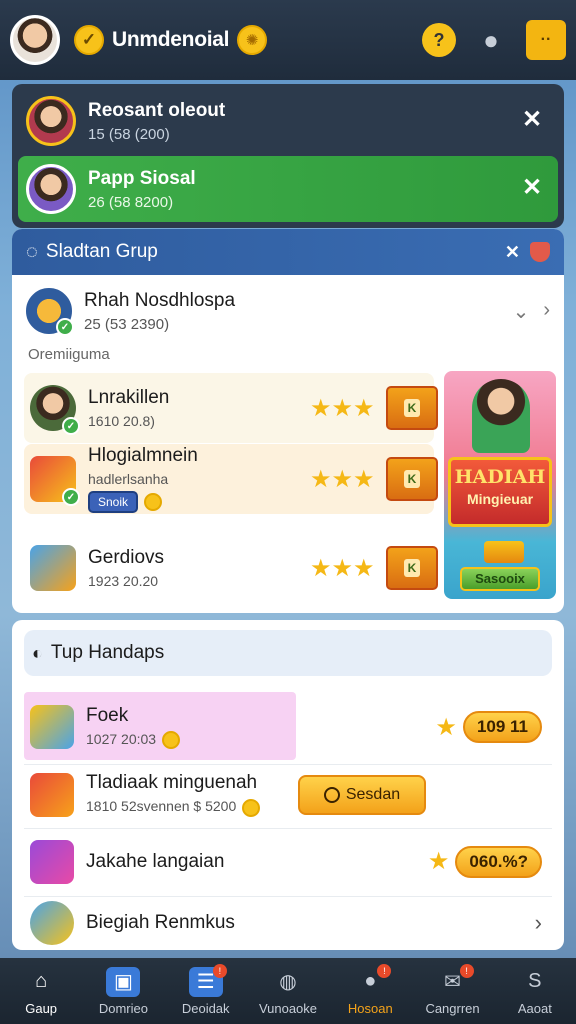 This screenshot has width=576, height=1024. I want to click on nav-item-message: ● ! Hosoan, so click(370, 991).